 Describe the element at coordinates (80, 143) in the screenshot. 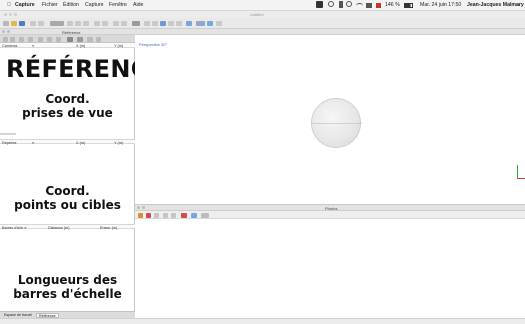

I see `col-x-reperes: X (m)` at that location.